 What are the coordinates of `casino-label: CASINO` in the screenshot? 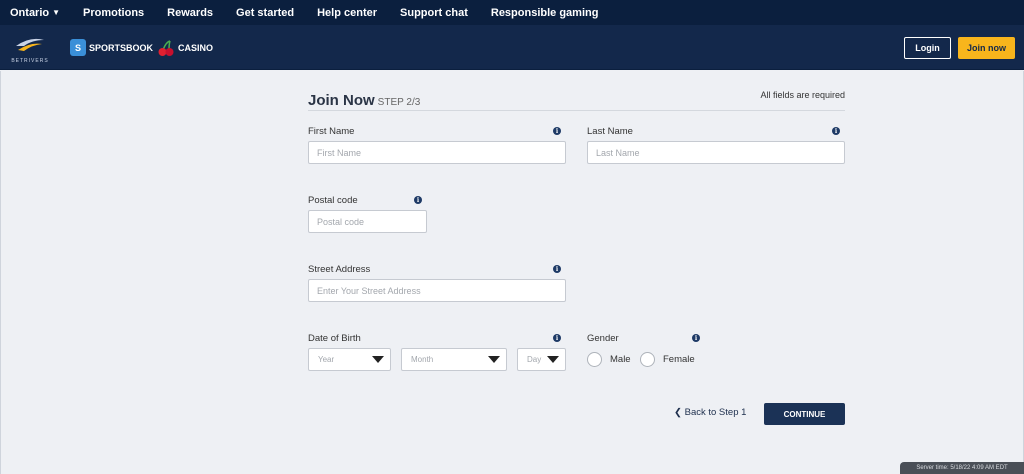 It's located at (196, 48).